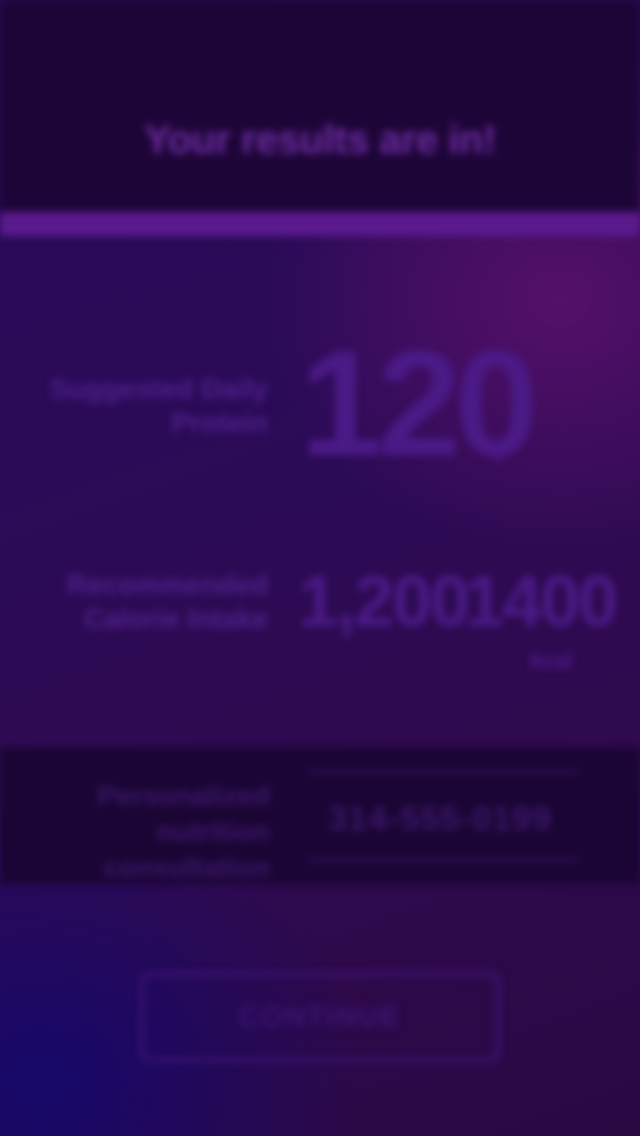 The image size is (640, 1136). I want to click on calorie-unit: kcal, so click(551, 660).